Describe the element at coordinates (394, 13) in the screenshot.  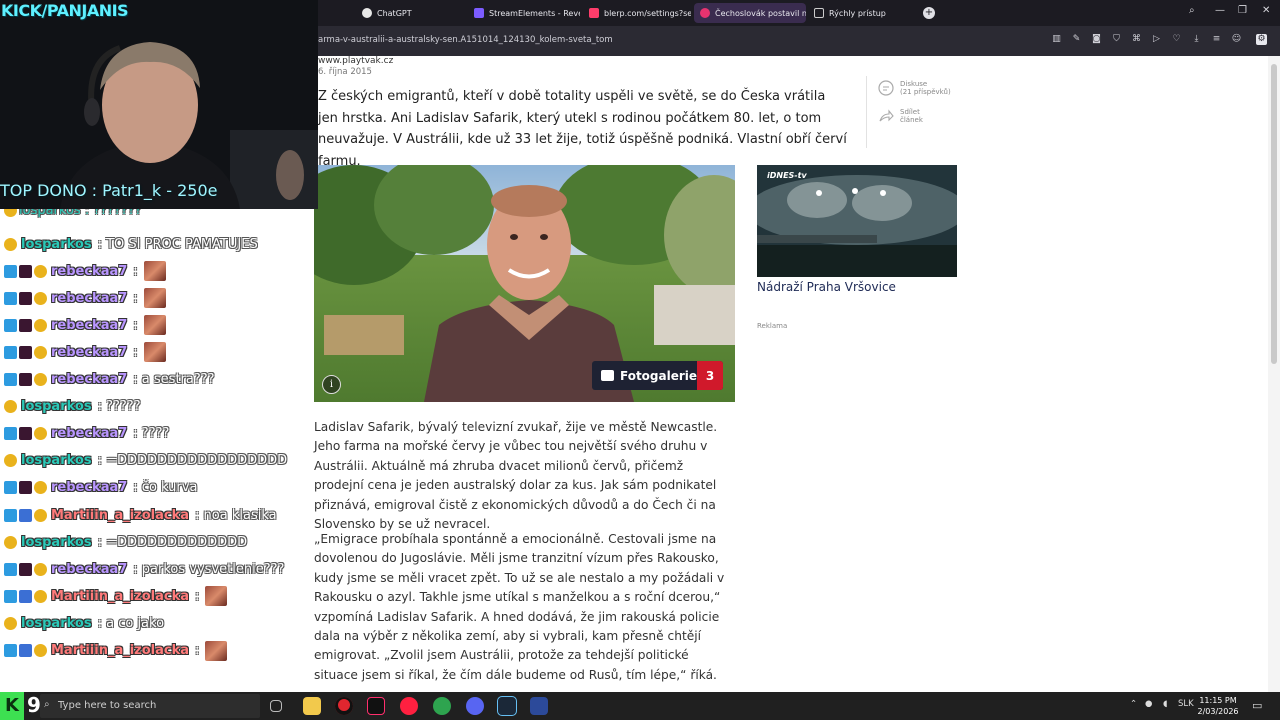
I see `tab-label: ChatGPT` at that location.